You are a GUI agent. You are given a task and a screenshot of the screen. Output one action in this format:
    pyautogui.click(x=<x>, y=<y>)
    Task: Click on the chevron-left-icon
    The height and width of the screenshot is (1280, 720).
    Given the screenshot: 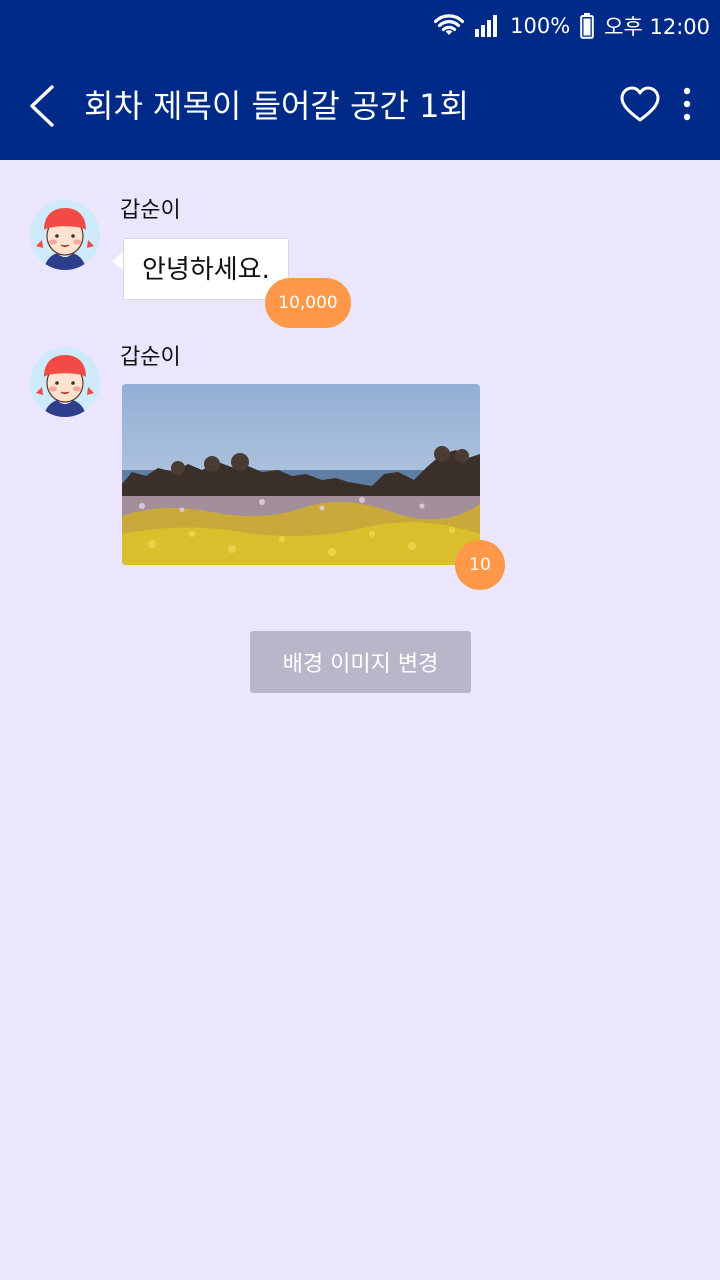 What is the action you would take?
    pyautogui.click(x=43, y=106)
    